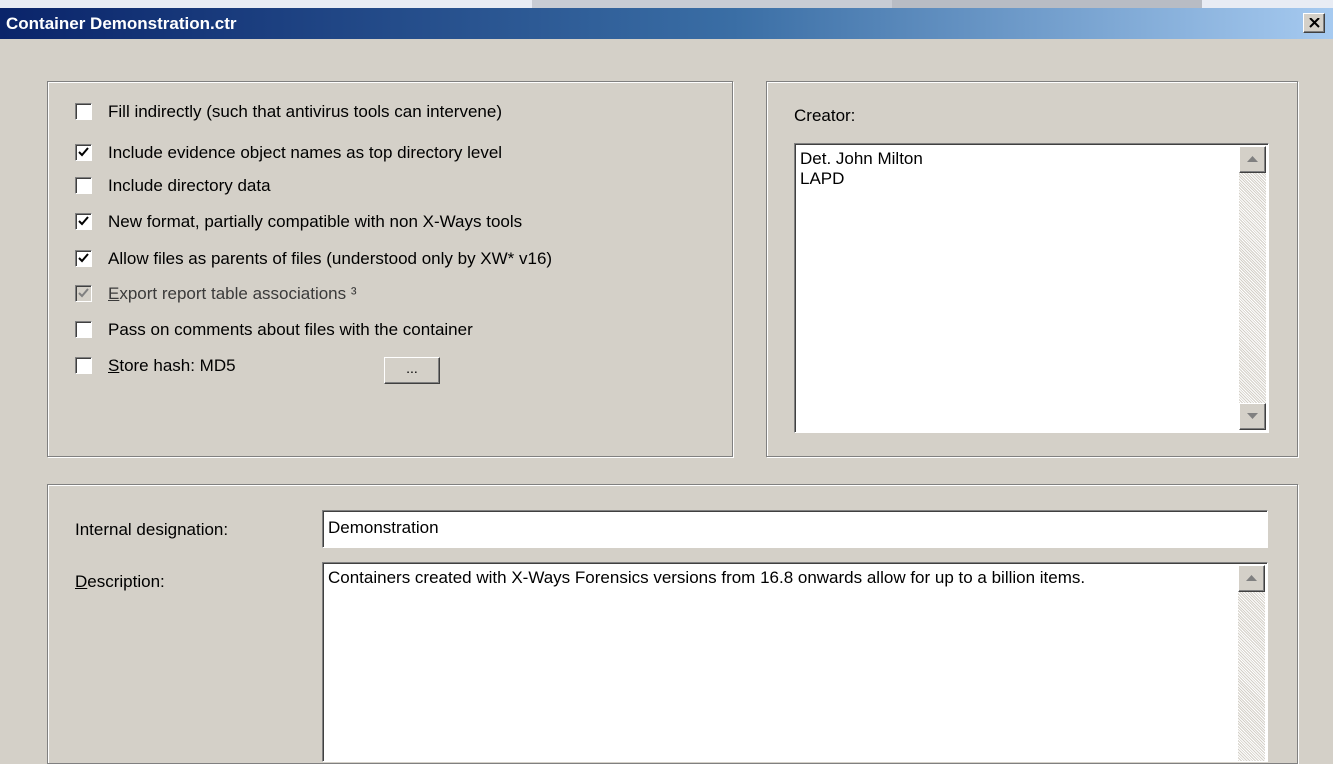 Image resolution: width=1333 pixels, height=764 pixels. What do you see at coordinates (795, 529) in the screenshot?
I see `internal-designation-input: Demonstration` at bounding box center [795, 529].